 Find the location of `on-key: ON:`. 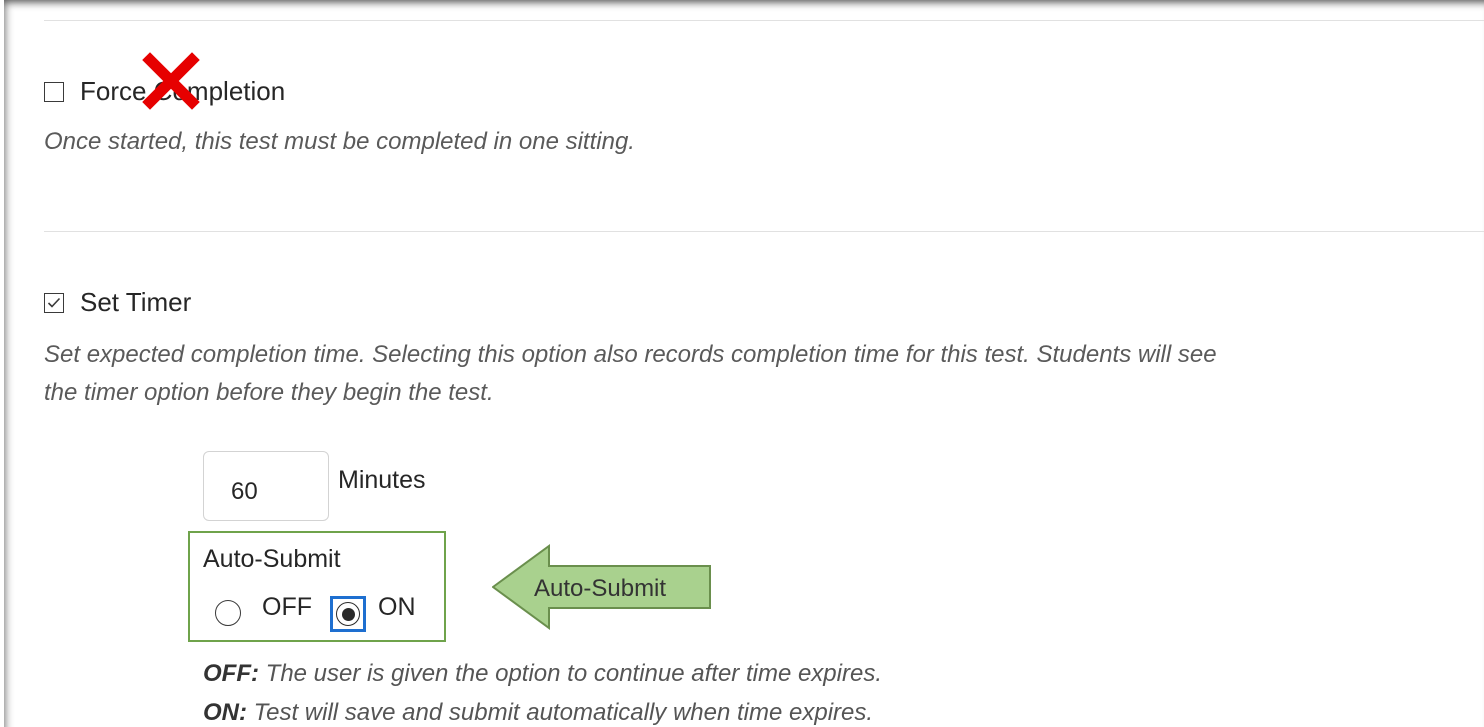

on-key: ON: is located at coordinates (225, 712).